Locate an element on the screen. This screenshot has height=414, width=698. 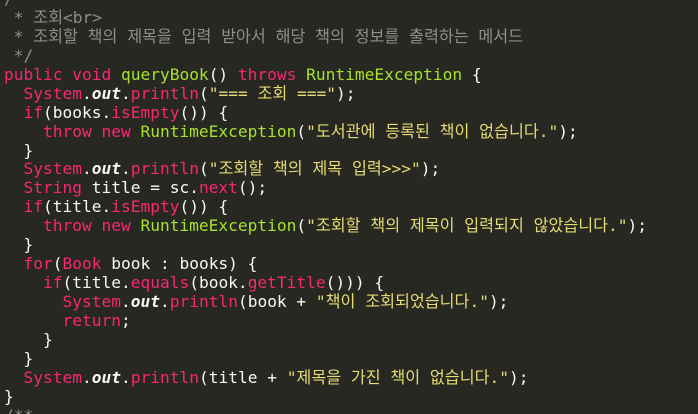
code-line: if(title.isEmpty()) { is located at coordinates (349, 207).